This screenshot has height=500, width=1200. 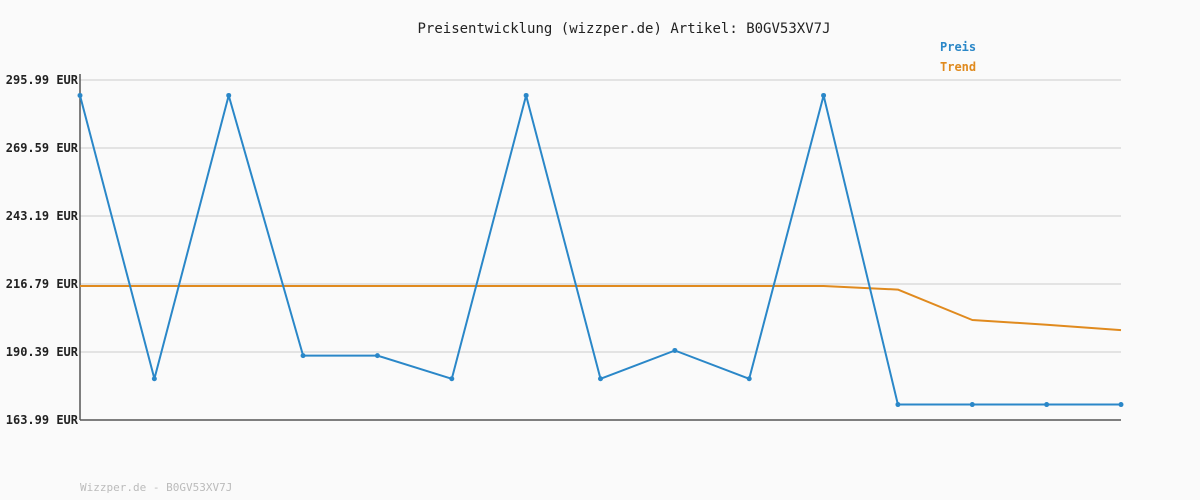 What do you see at coordinates (42, 216) in the screenshot?
I see `y-tick-label: 243.19 EUR` at bounding box center [42, 216].